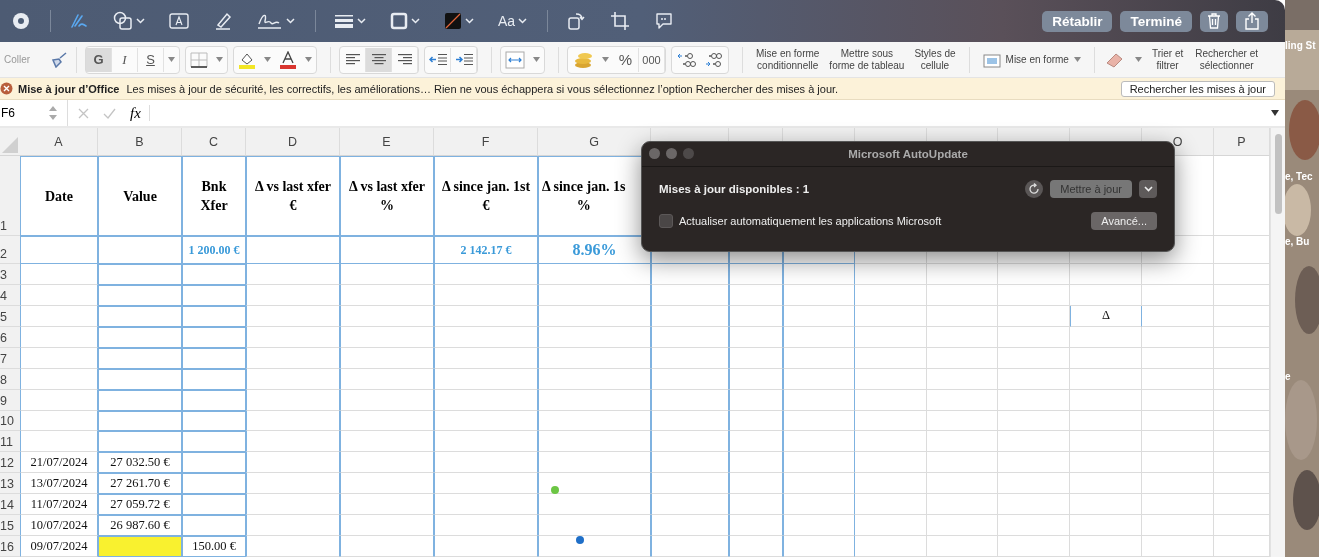  What do you see at coordinates (293, 196) in the screenshot?
I see `column-title: Δ vs last xfer €` at bounding box center [293, 196].